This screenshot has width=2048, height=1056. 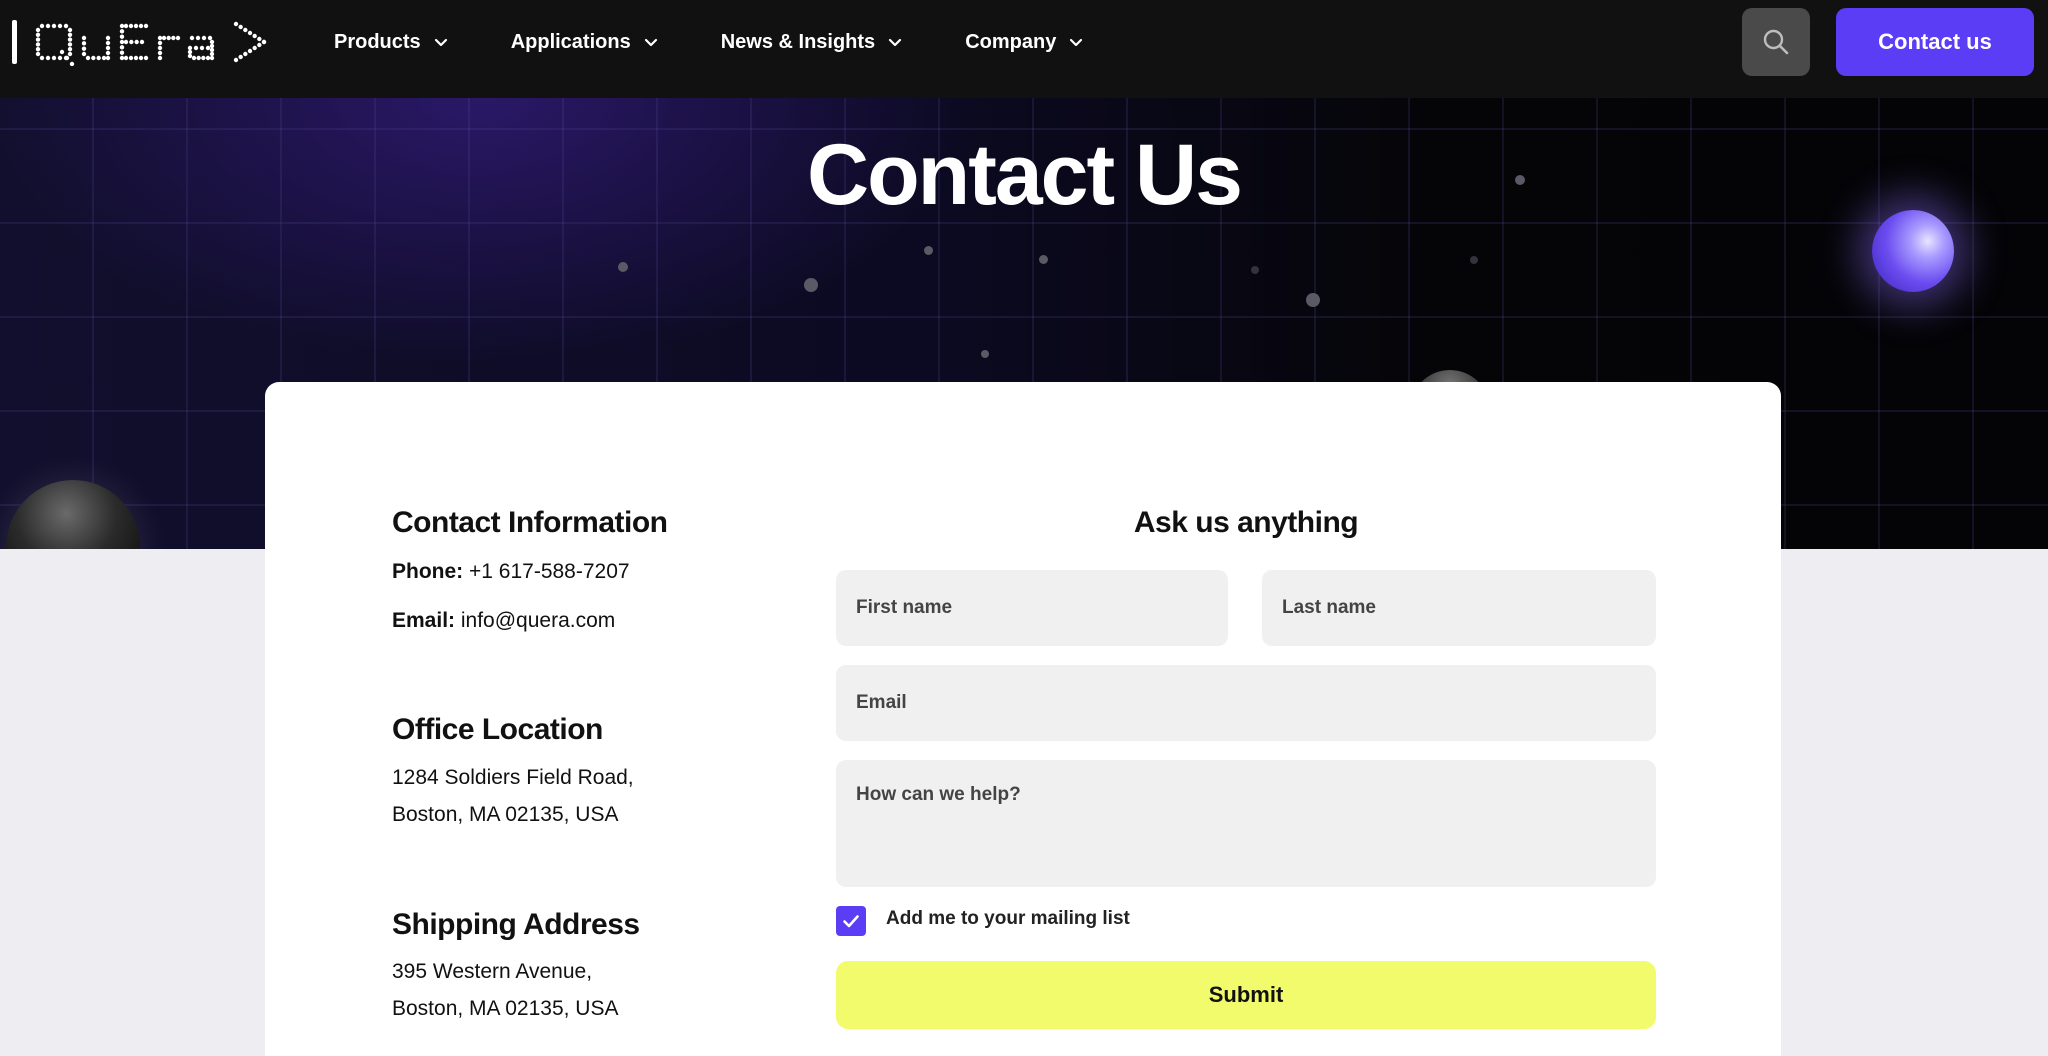 I want to click on form-title: Ask us anything, so click(x=1246, y=522).